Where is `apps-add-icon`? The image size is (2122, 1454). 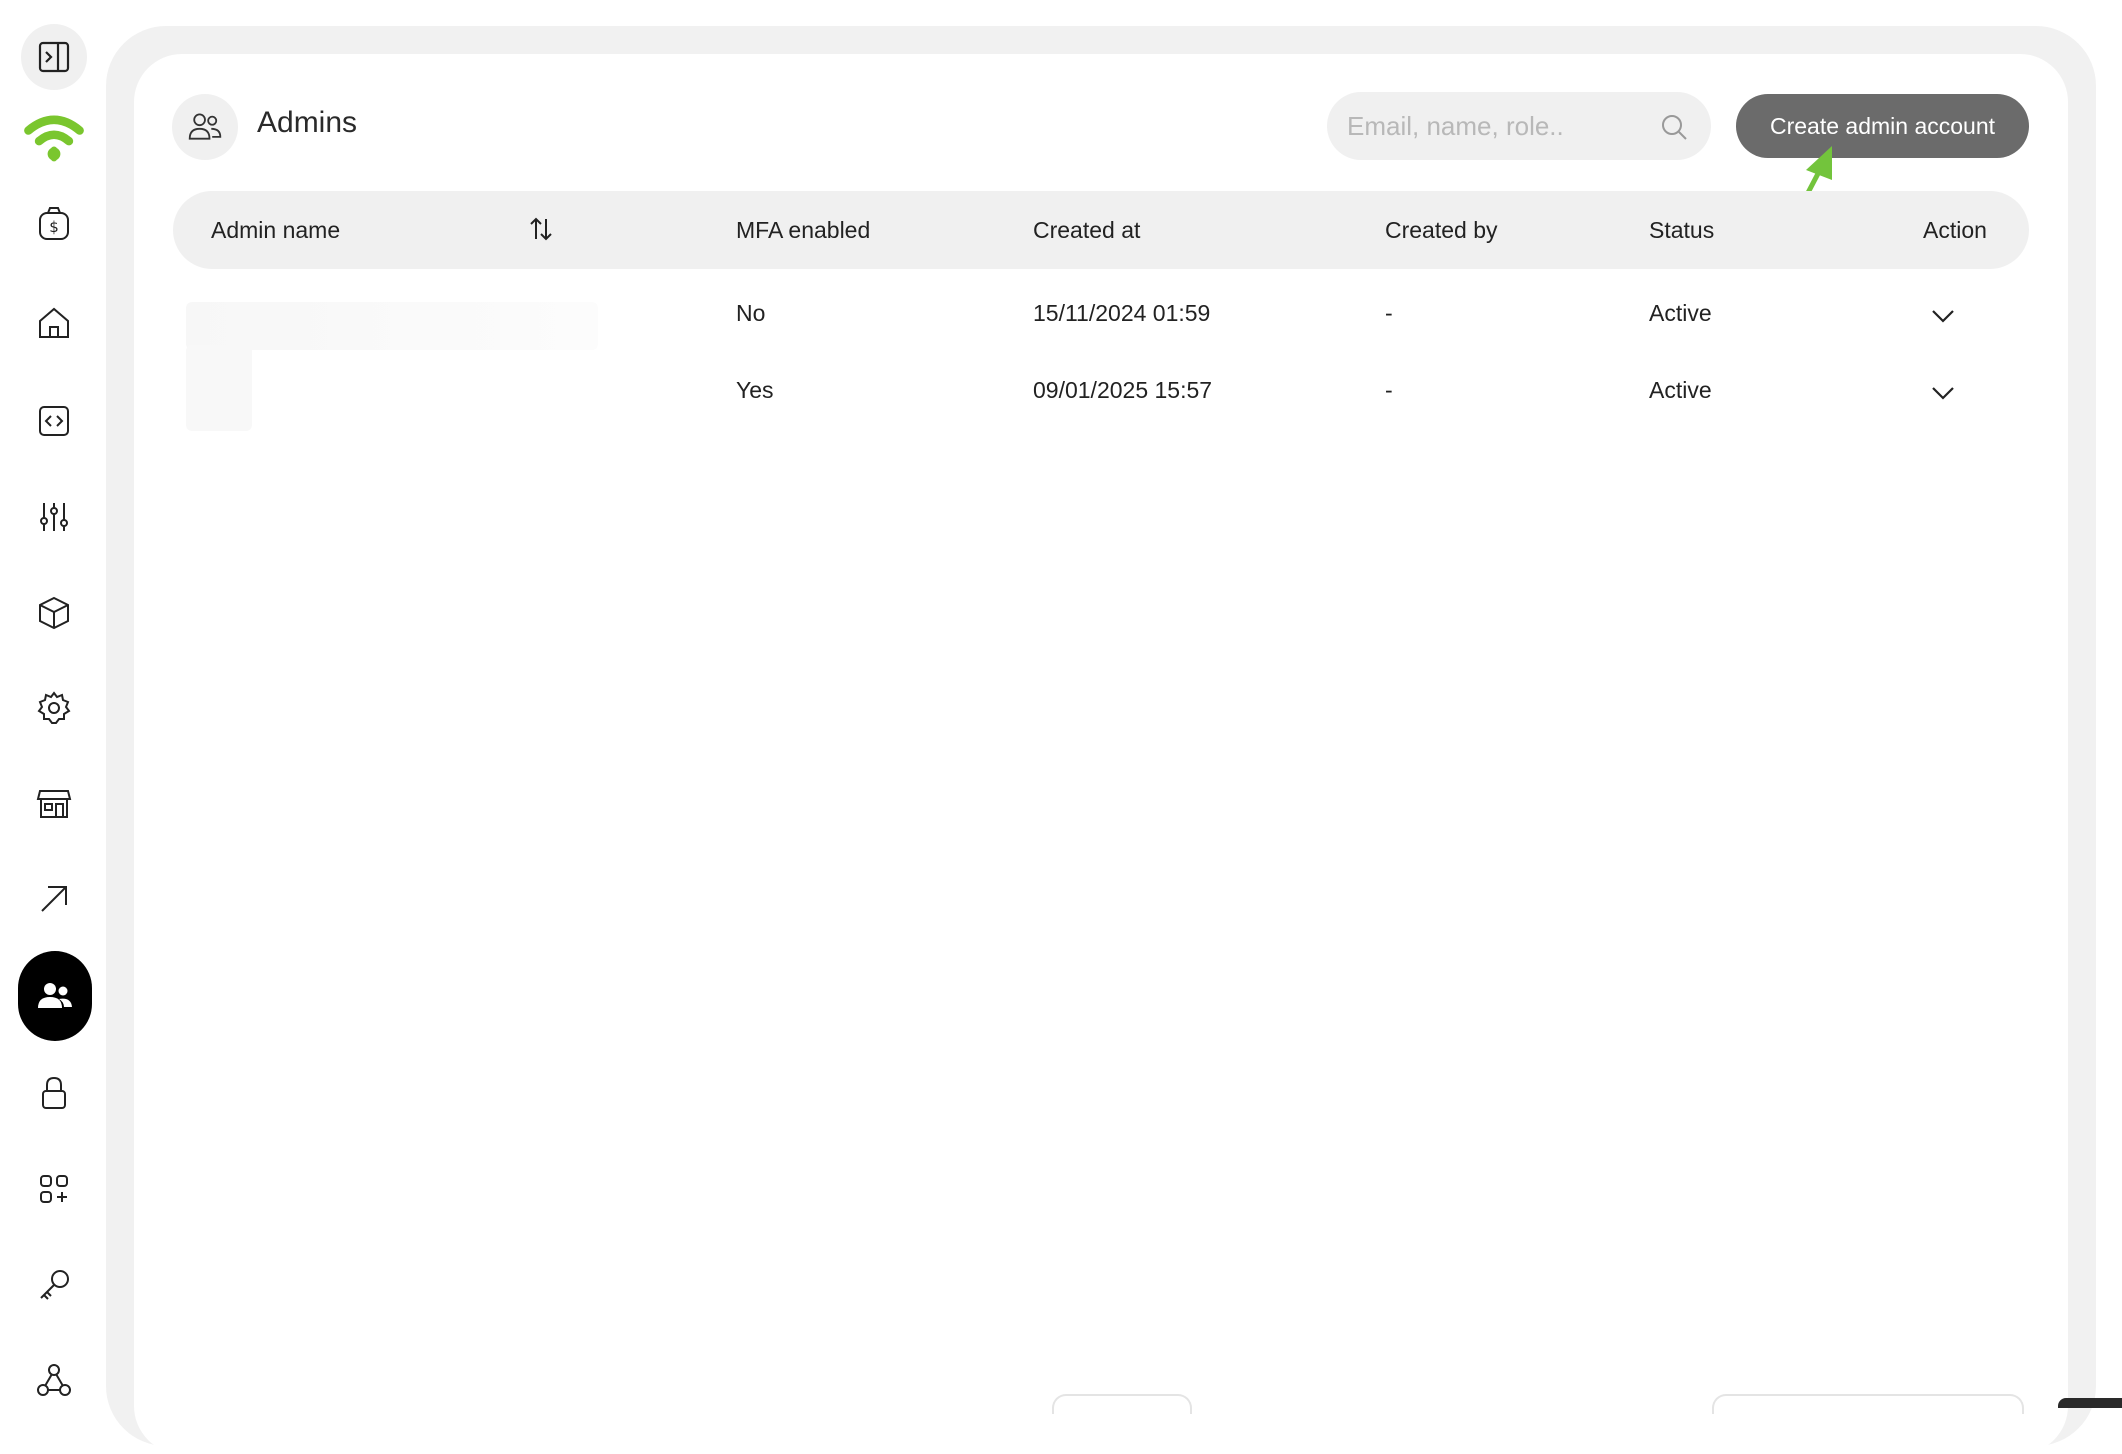 apps-add-icon is located at coordinates (54, 1189).